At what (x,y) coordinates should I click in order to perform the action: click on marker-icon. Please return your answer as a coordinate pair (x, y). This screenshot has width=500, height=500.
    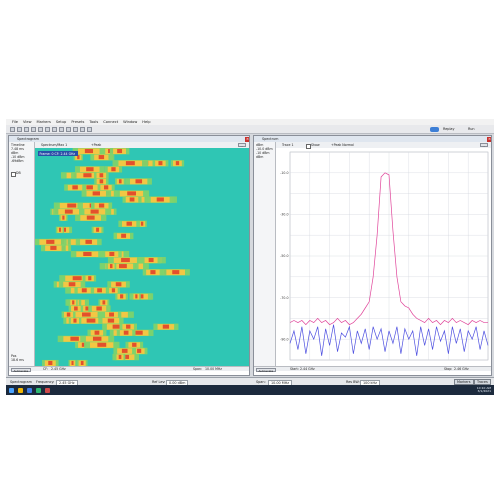
    Looking at the image, I should click on (61, 129).